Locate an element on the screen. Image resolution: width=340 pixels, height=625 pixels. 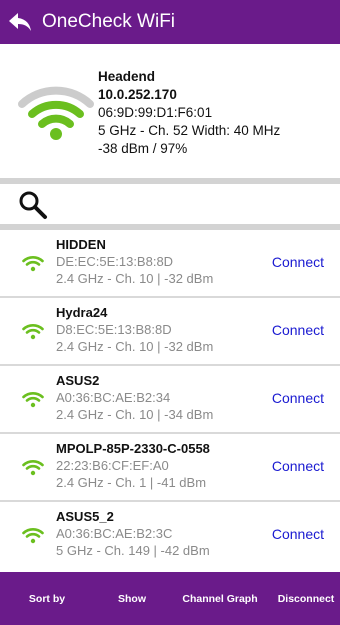
network-mac: D8:EC:5E:13:B8:8D is located at coordinates (114, 329).